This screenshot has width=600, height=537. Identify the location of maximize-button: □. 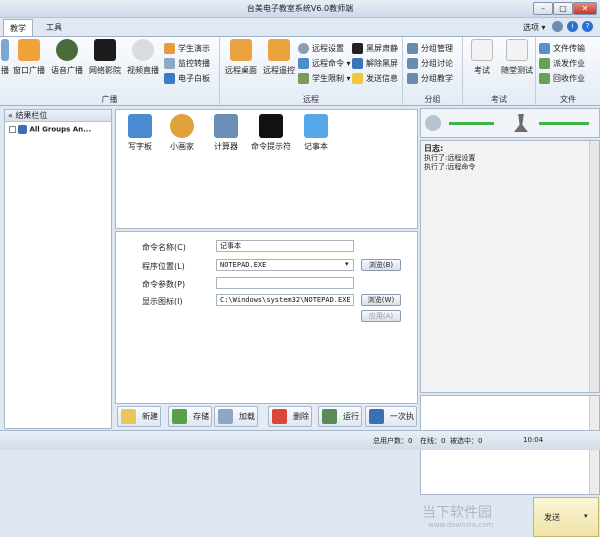
(563, 8).